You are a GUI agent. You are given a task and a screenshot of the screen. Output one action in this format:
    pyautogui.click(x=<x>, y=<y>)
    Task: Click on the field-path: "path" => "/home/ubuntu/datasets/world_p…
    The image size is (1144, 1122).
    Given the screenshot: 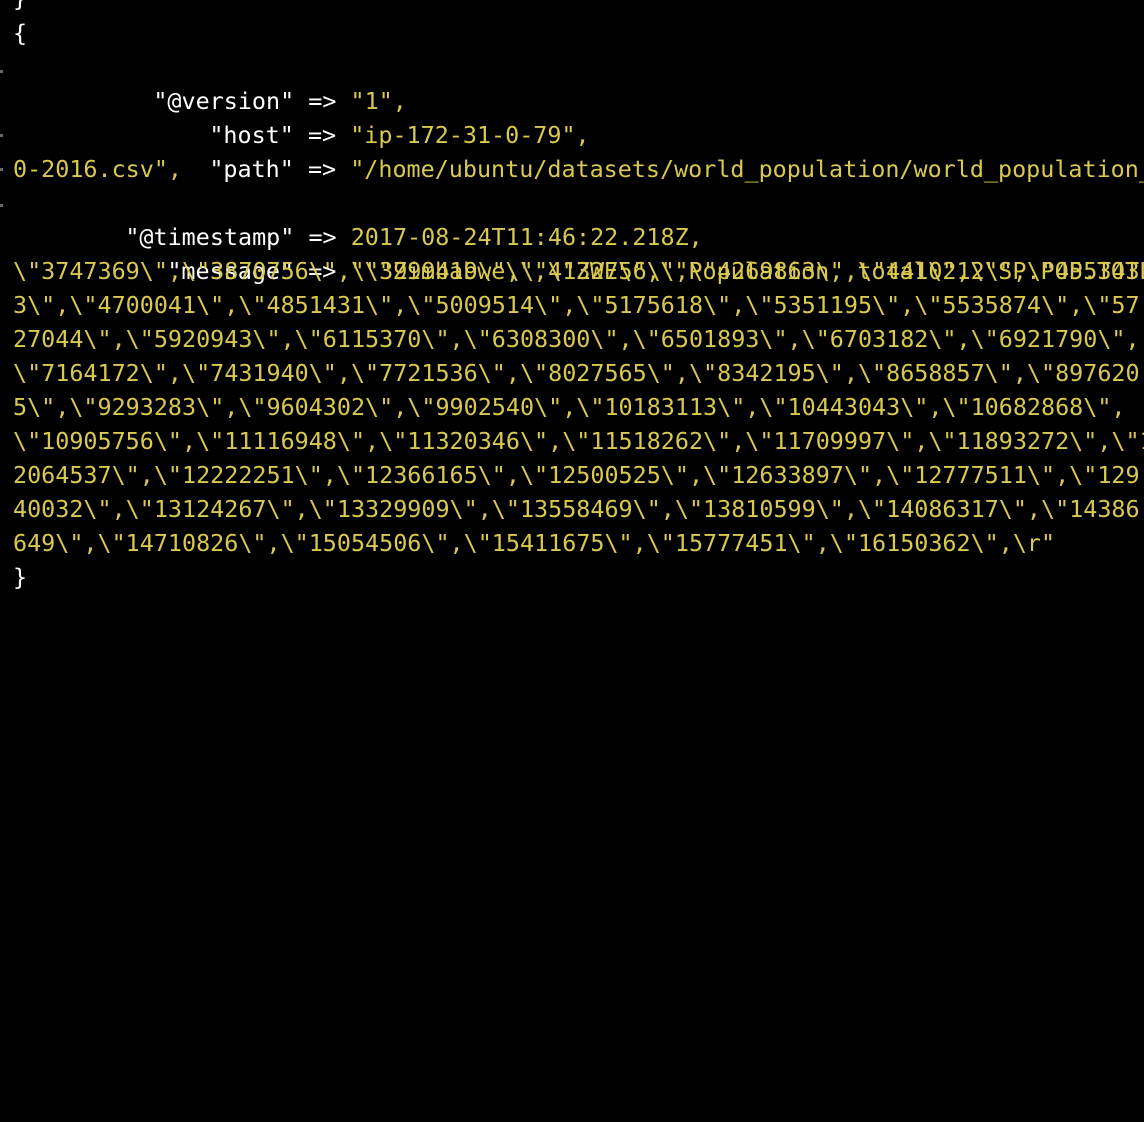 What is the action you would take?
    pyautogui.click(x=648, y=150)
    